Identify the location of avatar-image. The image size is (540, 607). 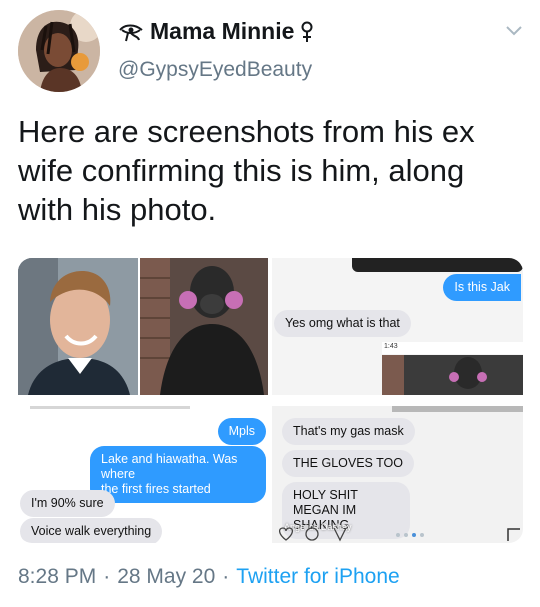
(59, 51).